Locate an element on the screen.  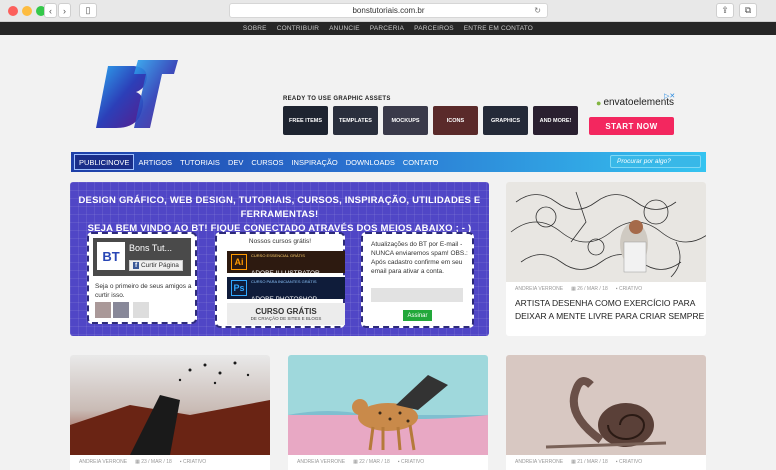
asset-mockups: MOCKUPS is located at coordinates (405, 120).